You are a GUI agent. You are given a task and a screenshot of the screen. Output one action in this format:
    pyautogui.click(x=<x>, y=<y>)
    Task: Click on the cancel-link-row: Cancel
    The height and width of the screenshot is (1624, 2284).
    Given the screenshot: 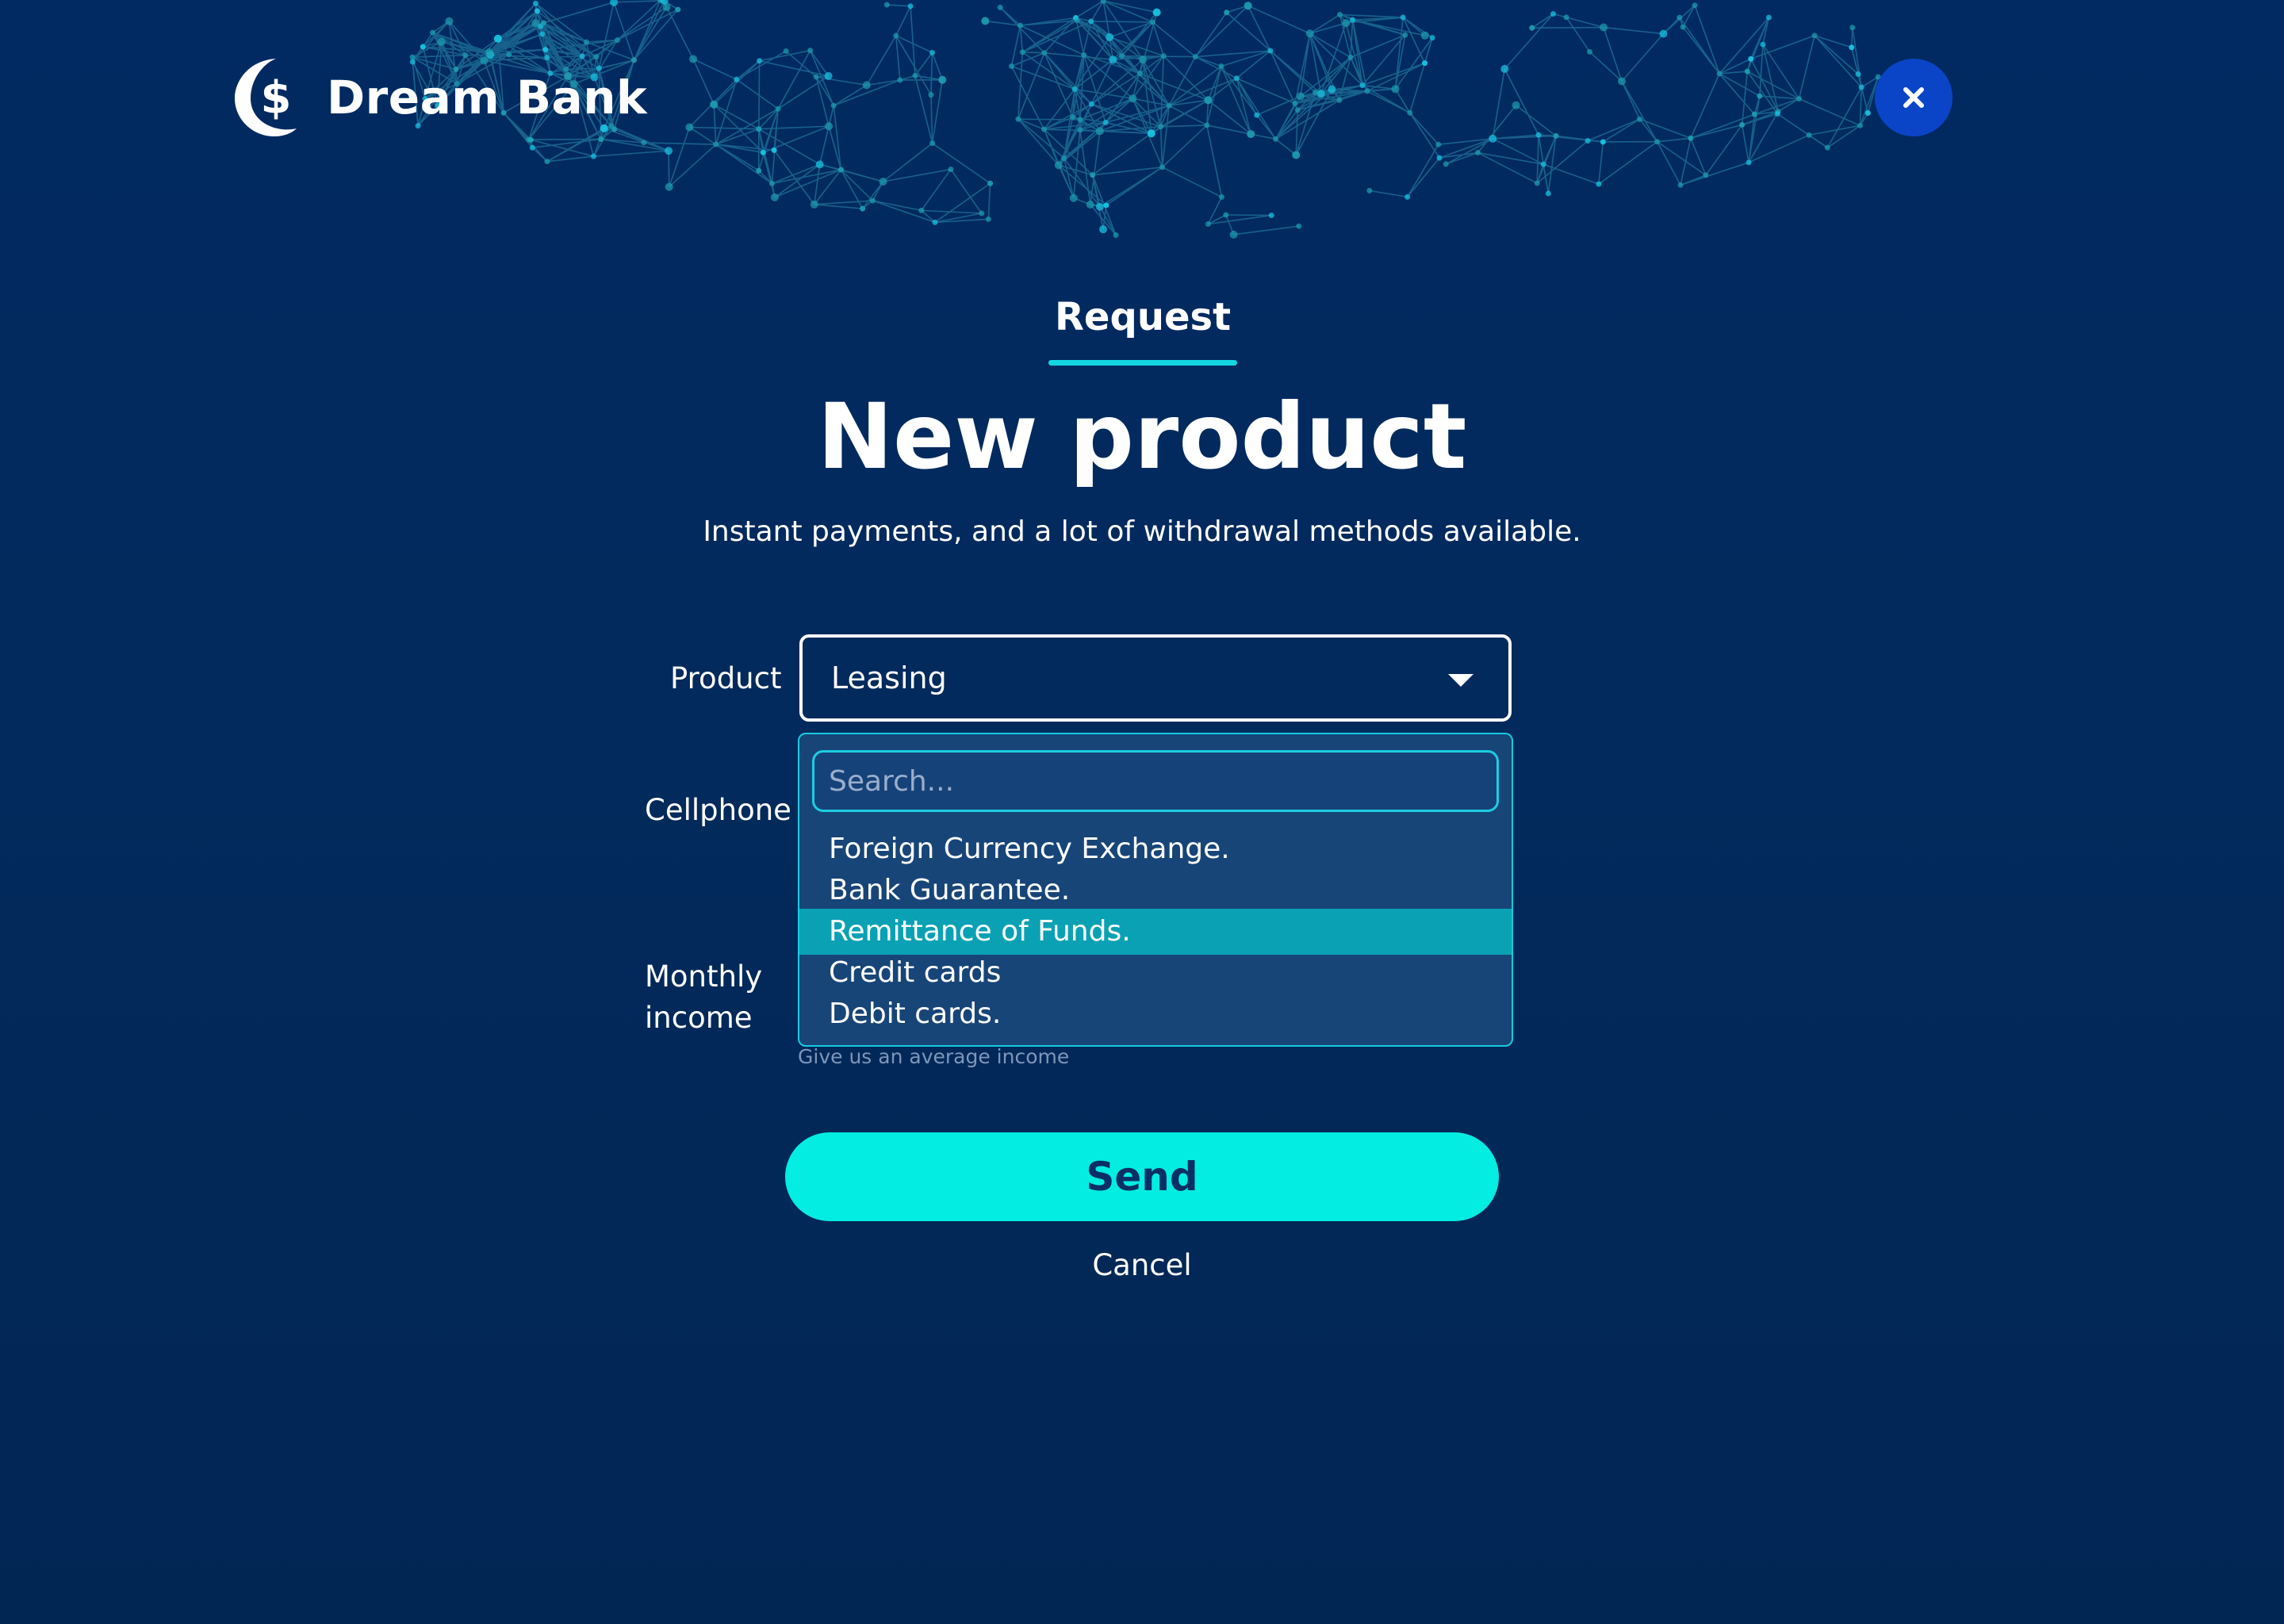 What is the action you would take?
    pyautogui.click(x=1142, y=1265)
    